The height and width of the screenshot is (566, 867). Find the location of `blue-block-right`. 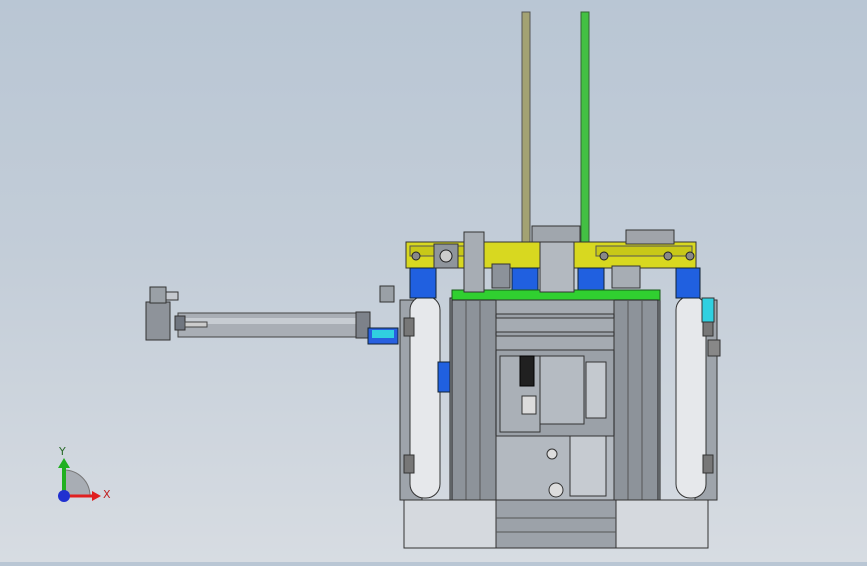

blue-block-right is located at coordinates (688, 283).